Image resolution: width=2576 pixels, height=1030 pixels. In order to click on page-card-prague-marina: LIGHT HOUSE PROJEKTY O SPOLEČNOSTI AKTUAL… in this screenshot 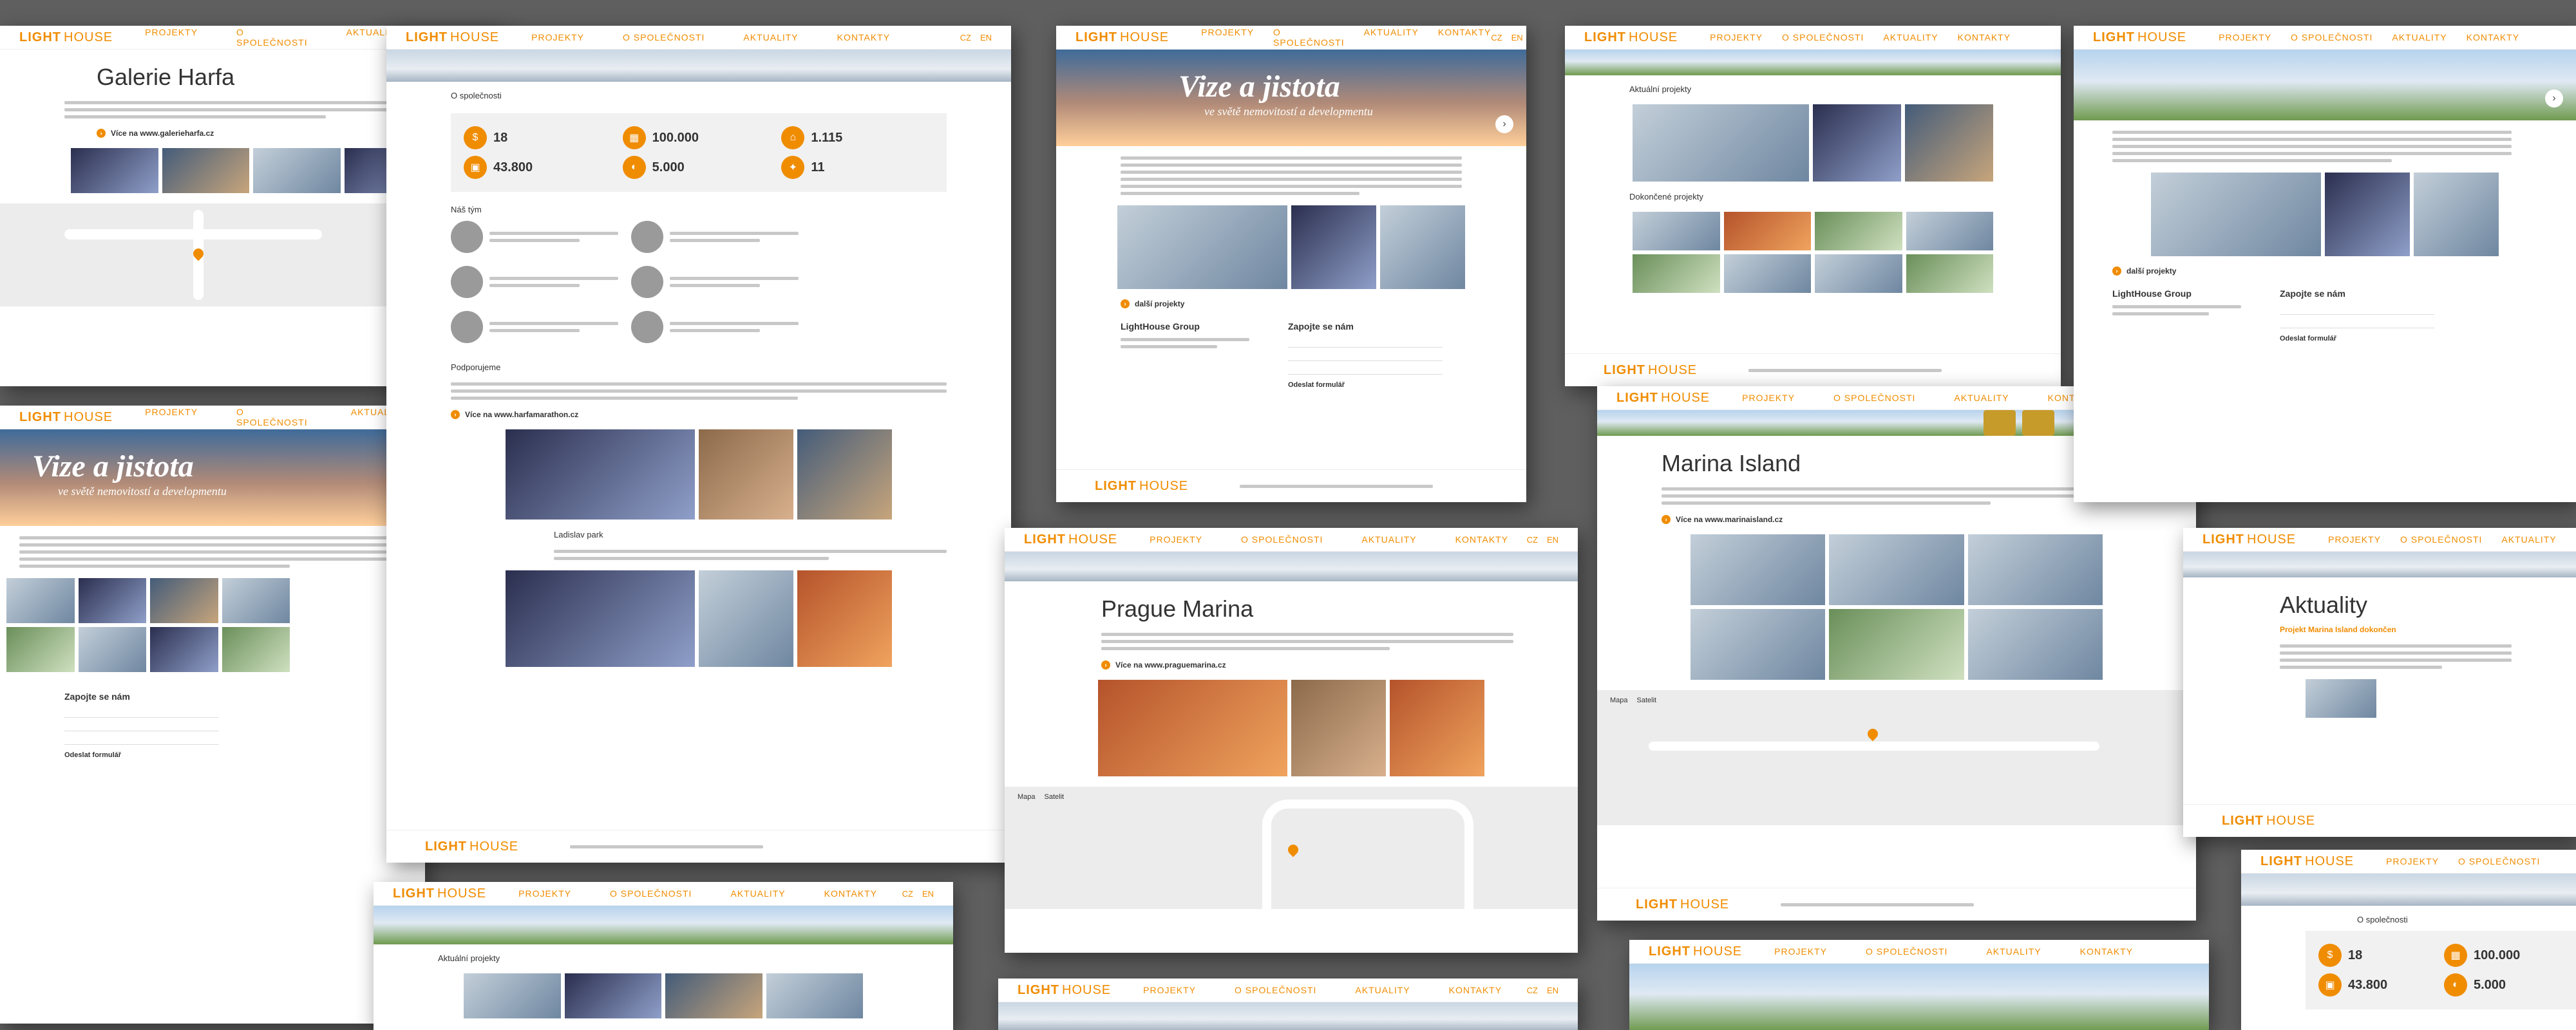, I will do `click(1291, 741)`.